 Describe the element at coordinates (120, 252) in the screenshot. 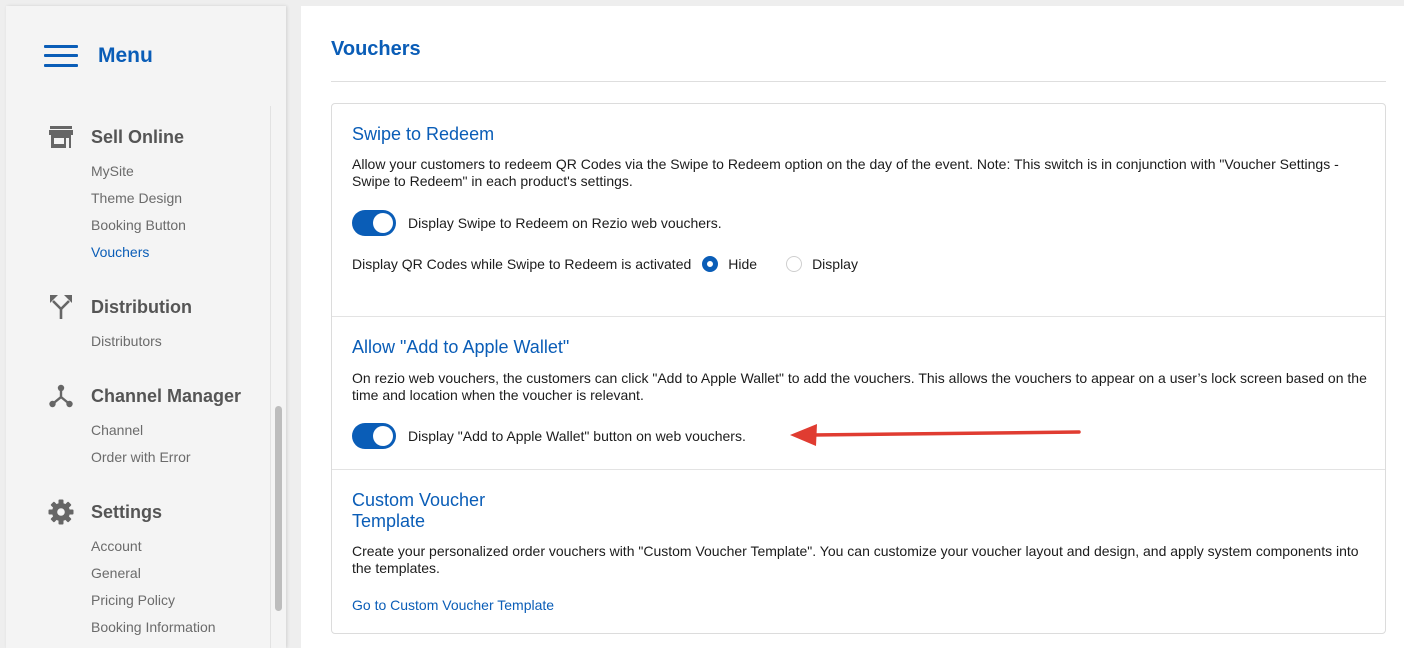

I see `nav-item-vouchers: Vouchers` at that location.